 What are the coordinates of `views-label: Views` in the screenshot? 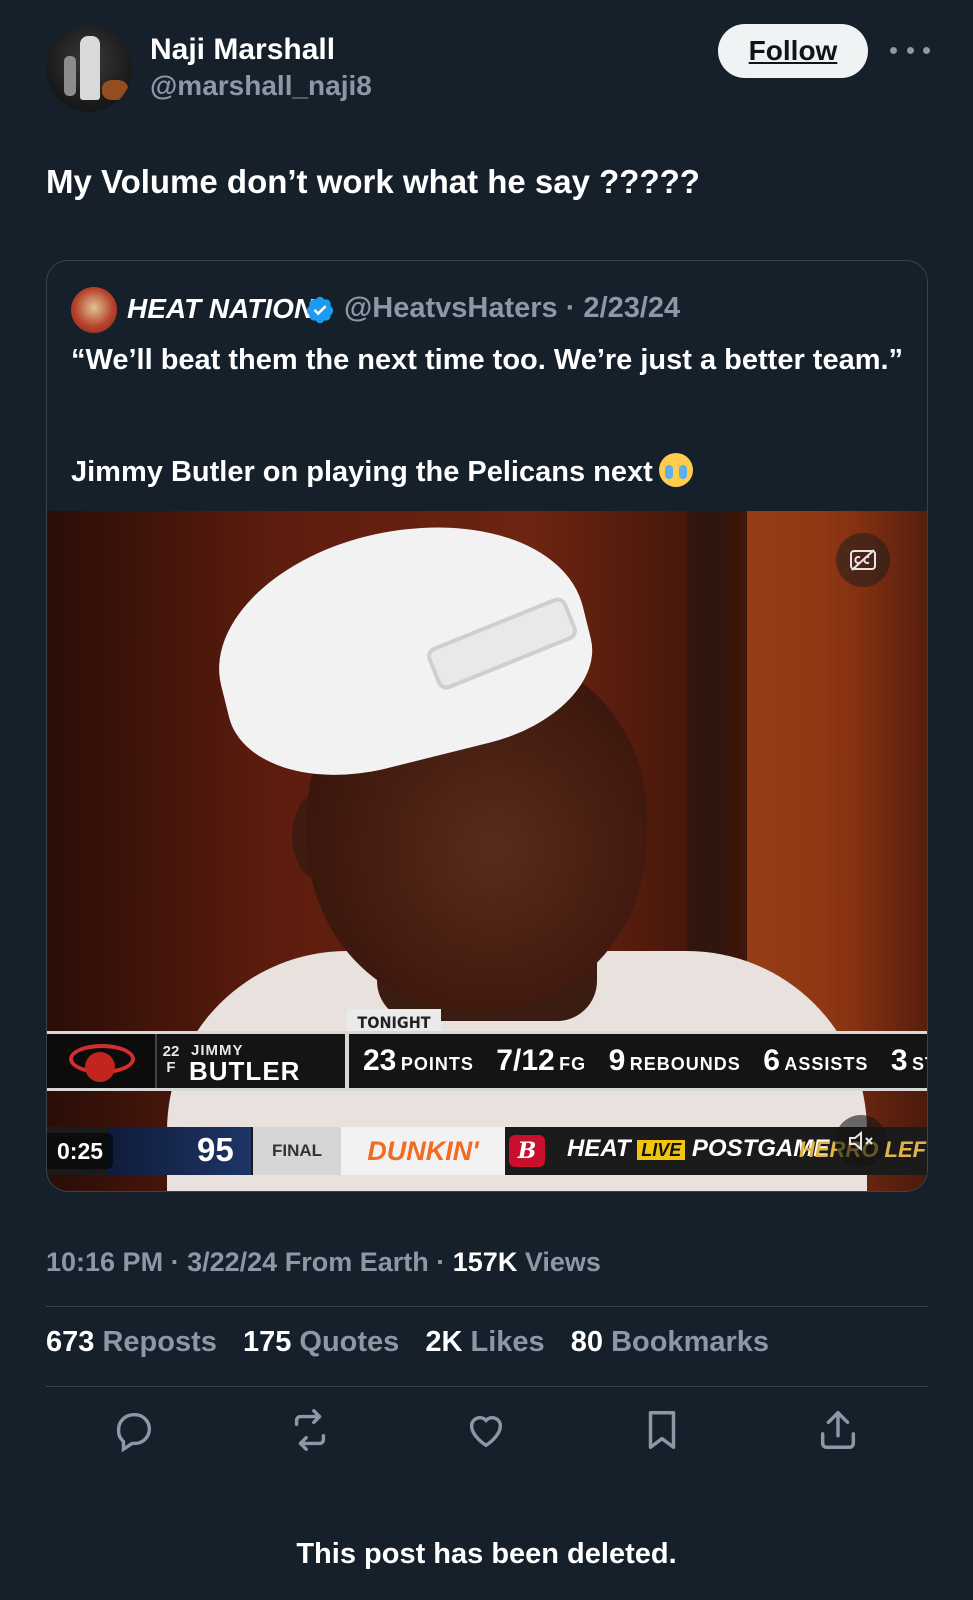 It's located at (562, 1262).